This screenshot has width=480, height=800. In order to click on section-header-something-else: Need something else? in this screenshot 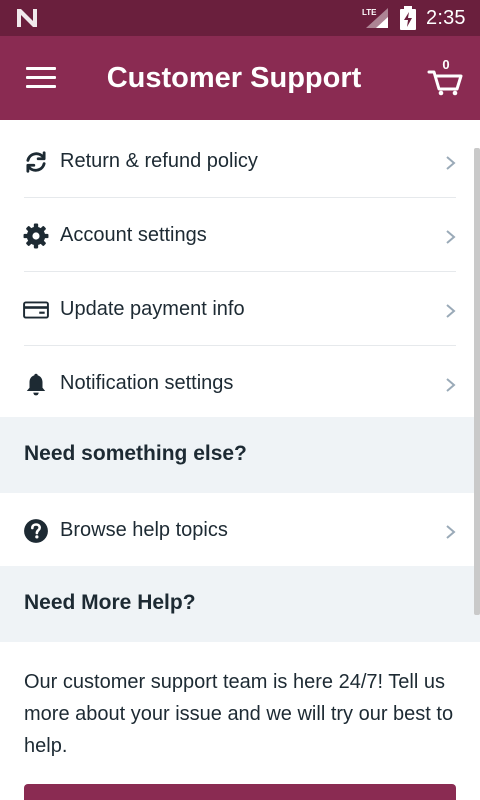, I will do `click(240, 455)`.